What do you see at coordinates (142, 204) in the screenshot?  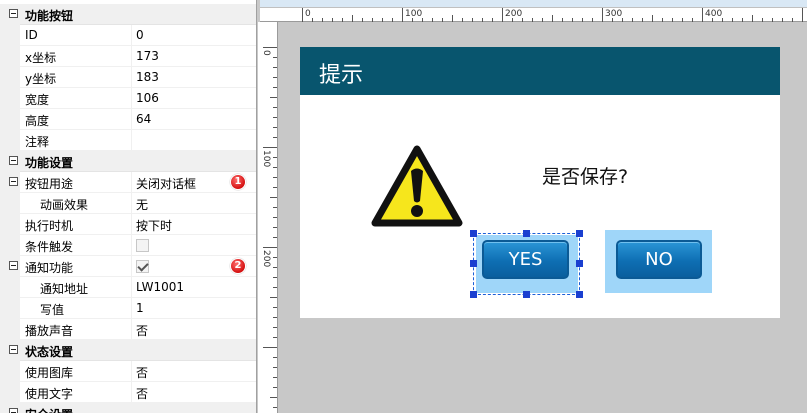 I see `property-value: 无` at bounding box center [142, 204].